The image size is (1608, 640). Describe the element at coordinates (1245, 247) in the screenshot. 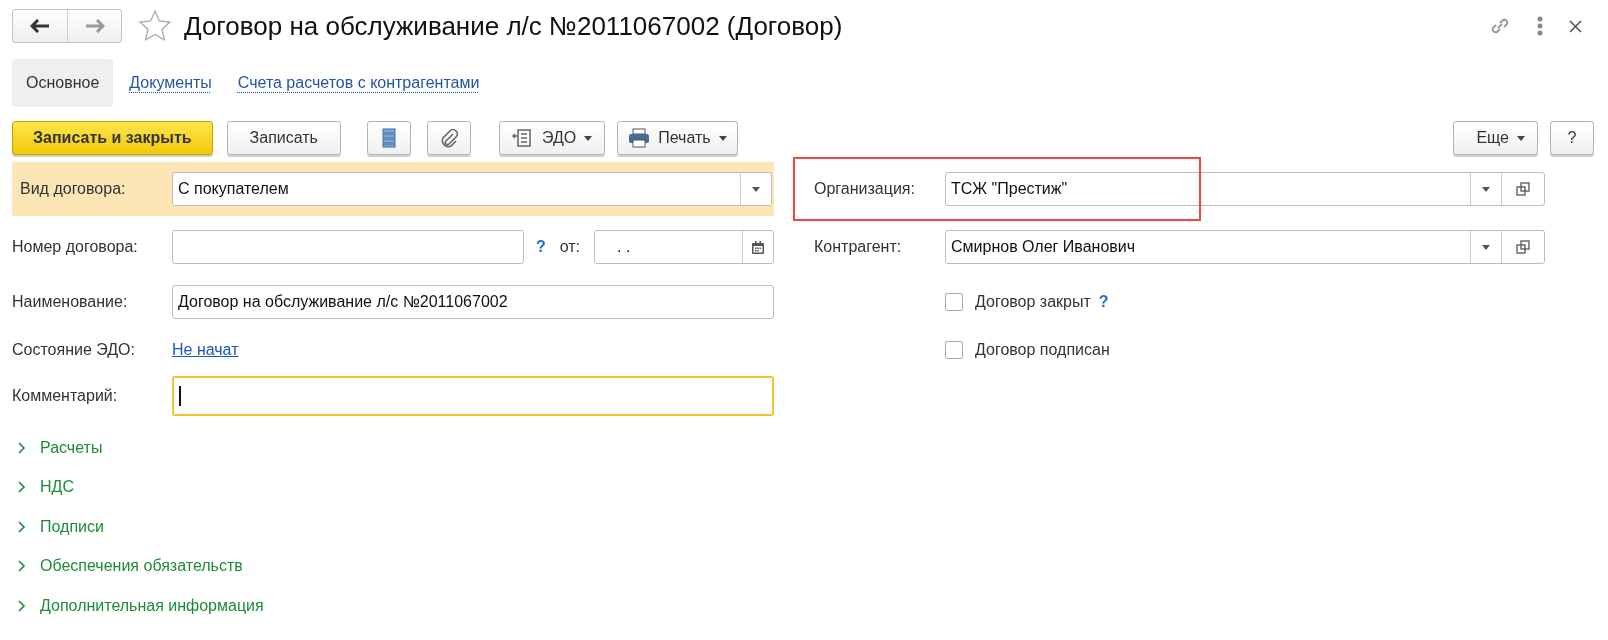

I see `dropdown-field: Смирнов Олег Иванович` at that location.